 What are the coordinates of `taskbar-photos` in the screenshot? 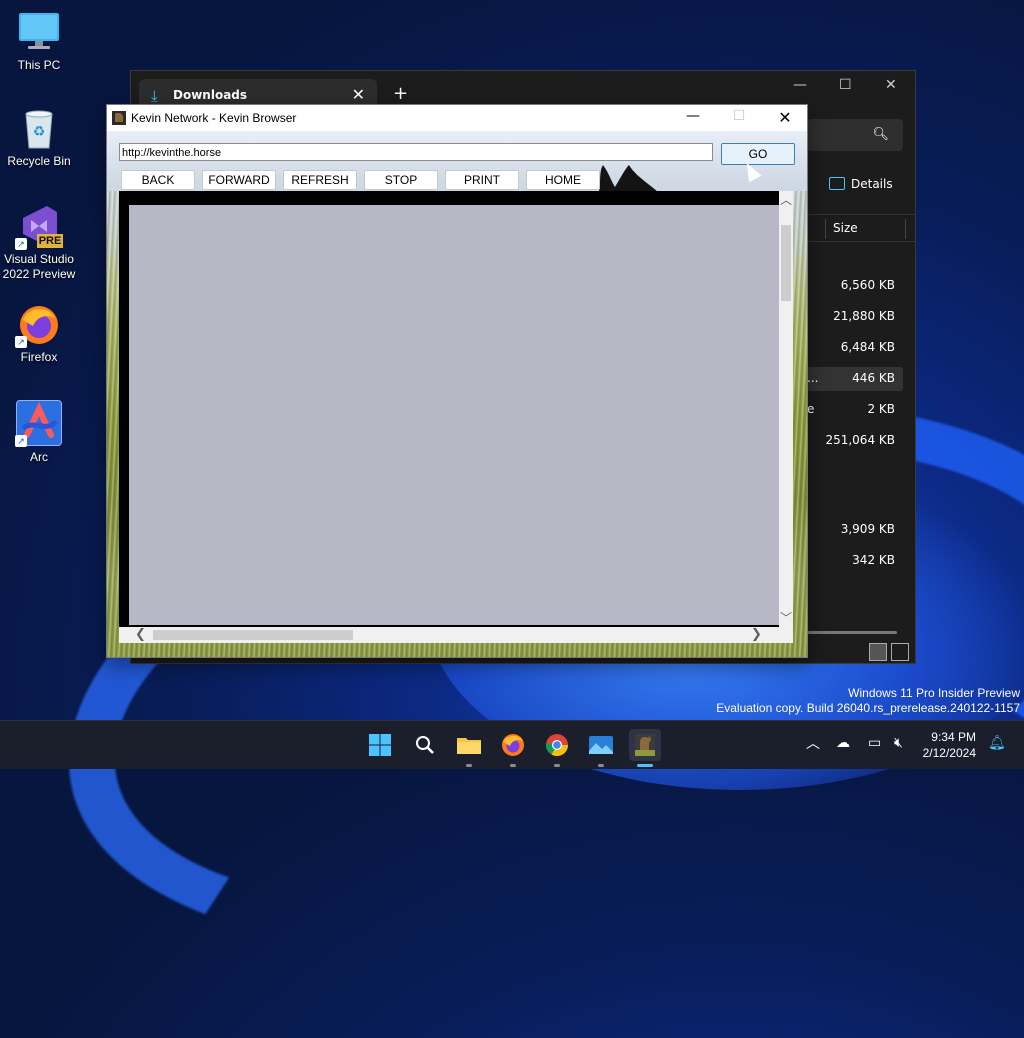 It's located at (601, 745).